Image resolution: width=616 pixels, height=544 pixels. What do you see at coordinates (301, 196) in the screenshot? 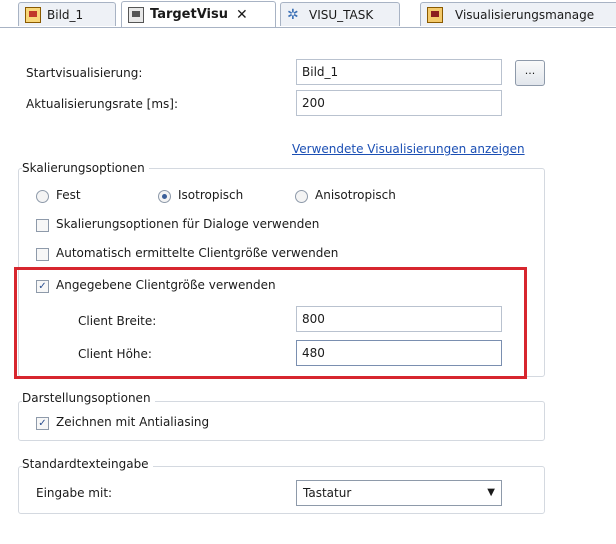
I see `radio-anisotropisch` at bounding box center [301, 196].